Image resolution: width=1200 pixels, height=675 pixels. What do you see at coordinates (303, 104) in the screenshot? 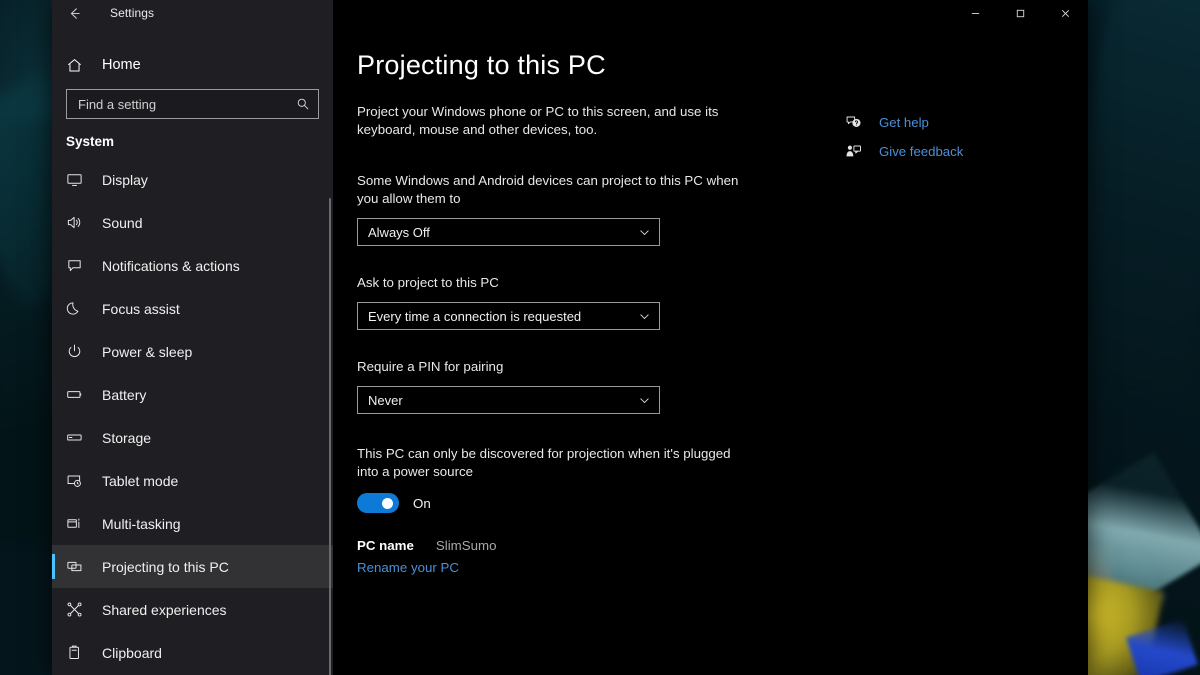
I see `search-icon` at bounding box center [303, 104].